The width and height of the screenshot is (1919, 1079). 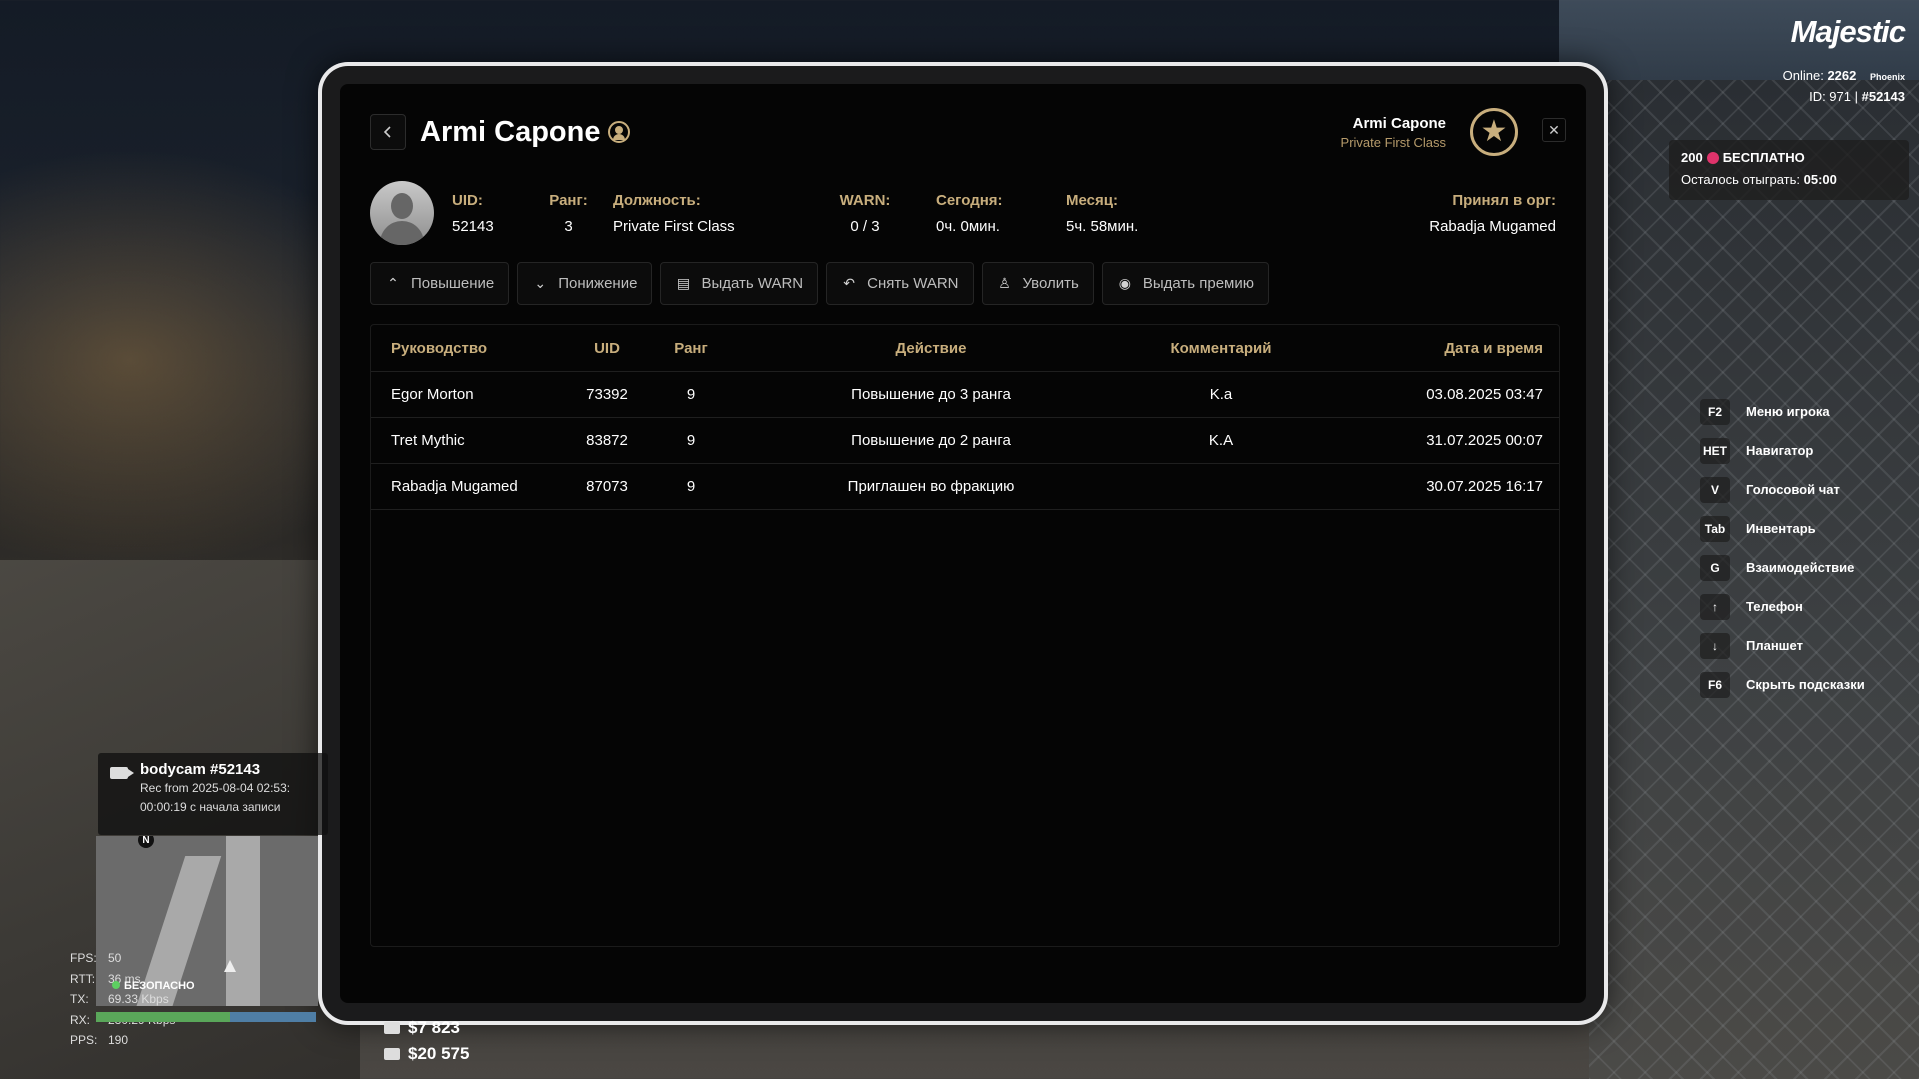 What do you see at coordinates (1494, 132) in the screenshot?
I see `rank-star-icon: ★` at bounding box center [1494, 132].